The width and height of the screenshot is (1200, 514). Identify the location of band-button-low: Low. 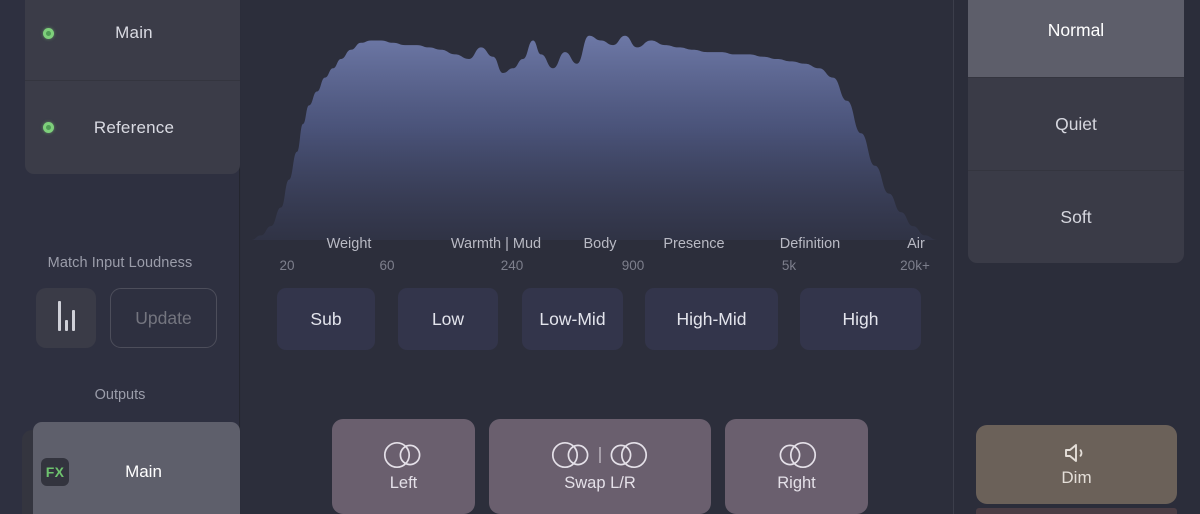
(448, 319).